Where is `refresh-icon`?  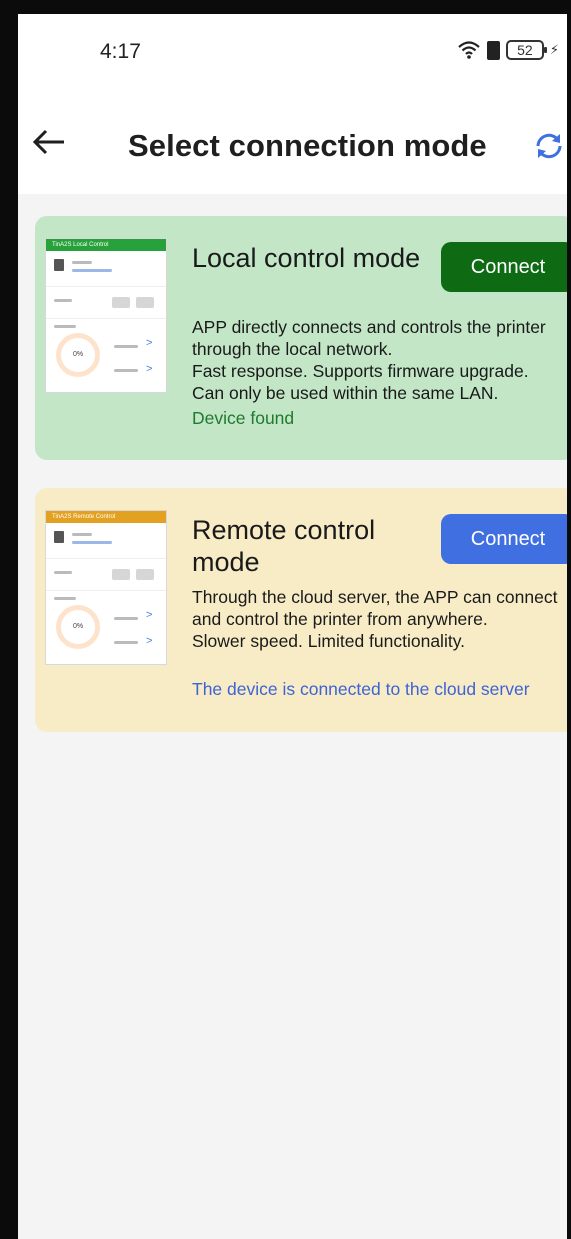
refresh-icon is located at coordinates (549, 146).